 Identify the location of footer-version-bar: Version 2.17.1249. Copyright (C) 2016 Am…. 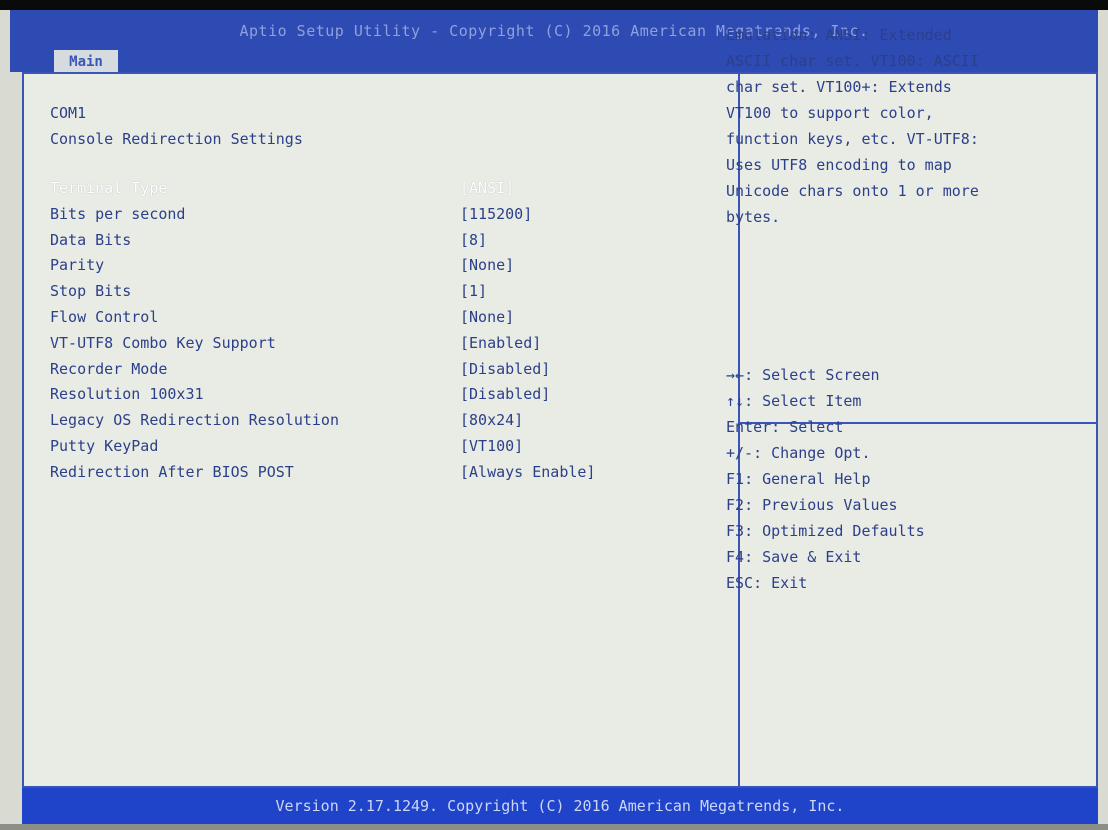
(560, 806).